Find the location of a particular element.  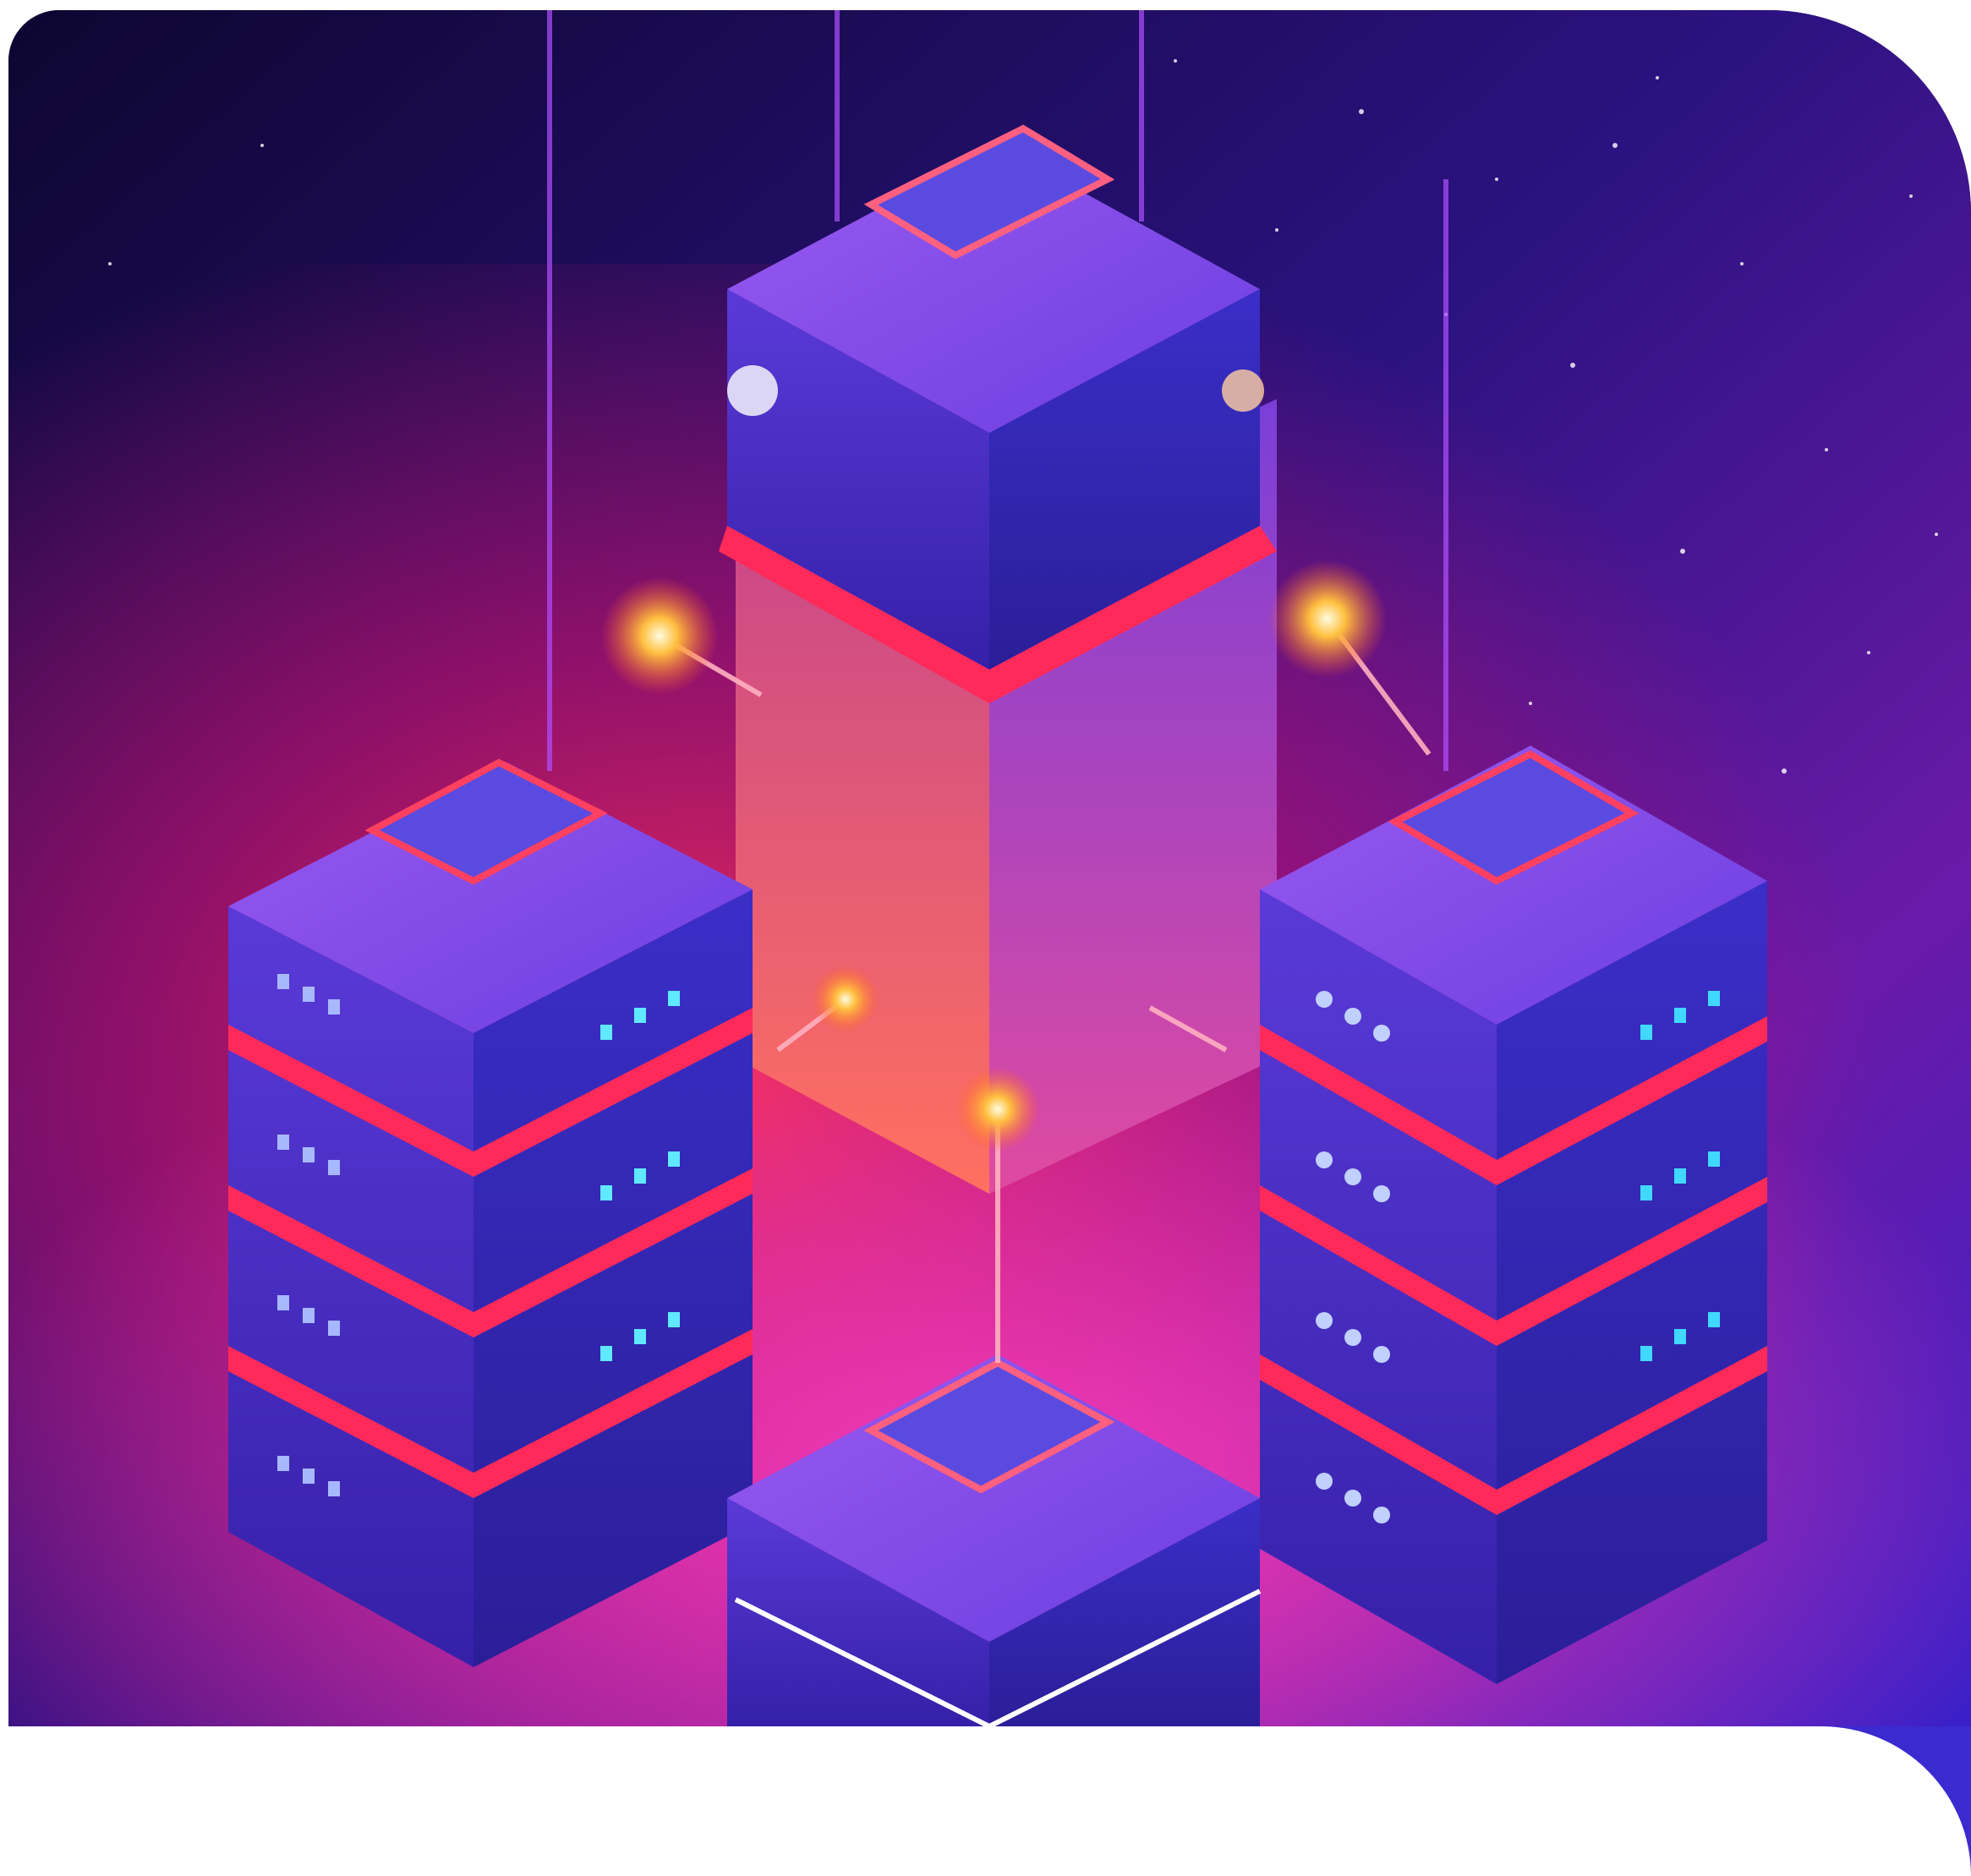

left-server-stack is located at coordinates (490, 1212).